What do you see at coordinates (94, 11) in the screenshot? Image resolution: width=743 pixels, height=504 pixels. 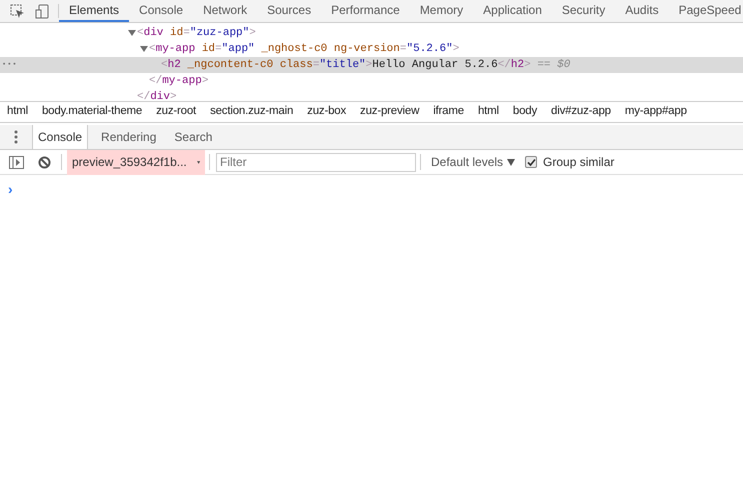 I see `panel-tab: Elements` at bounding box center [94, 11].